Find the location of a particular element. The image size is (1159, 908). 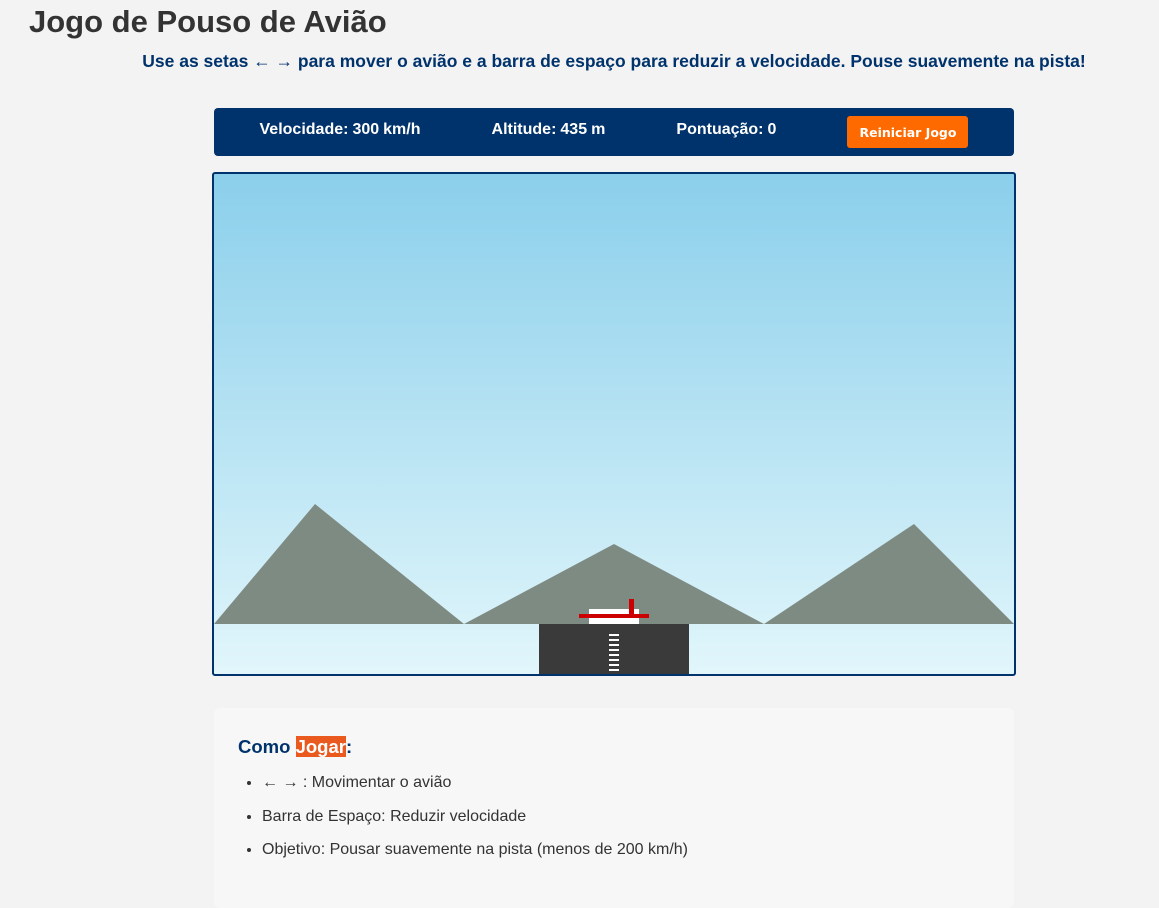

speed-label: Velocidade: is located at coordinates (304, 129).